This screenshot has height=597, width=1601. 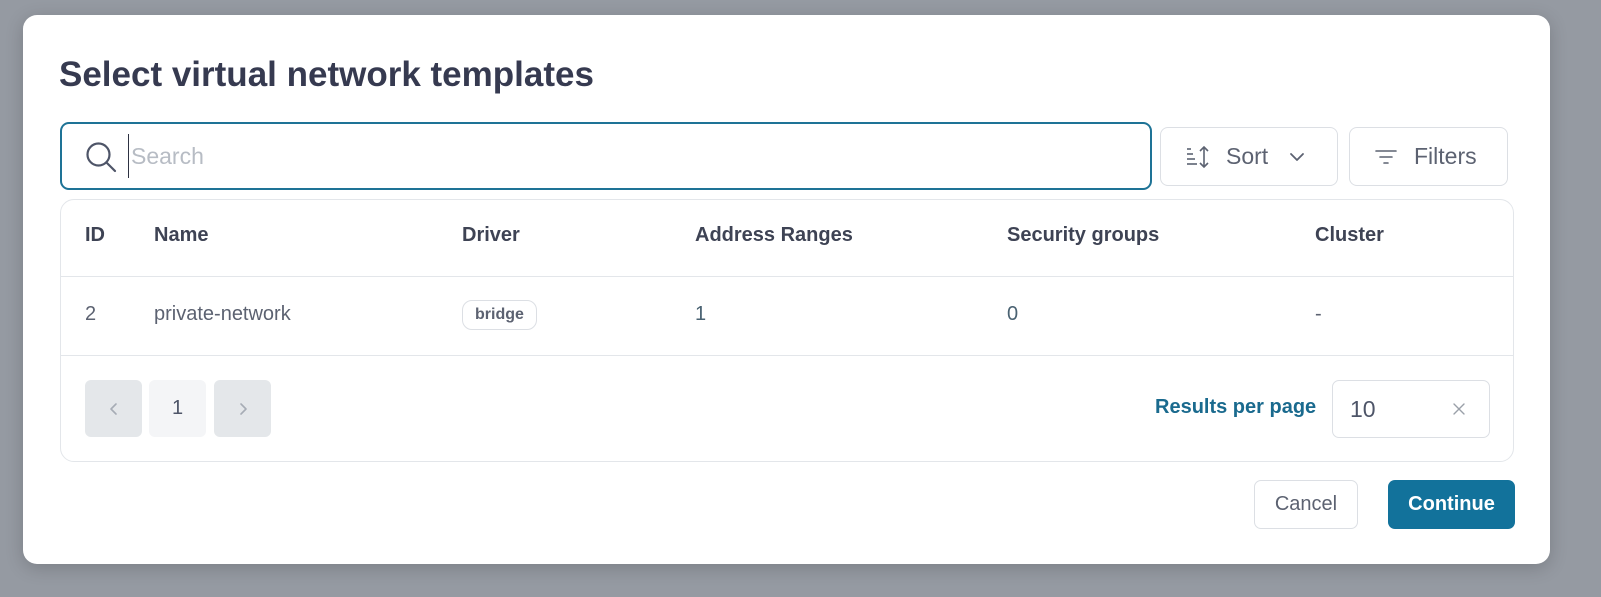 I want to click on column-header-name: Name, so click(x=181, y=235).